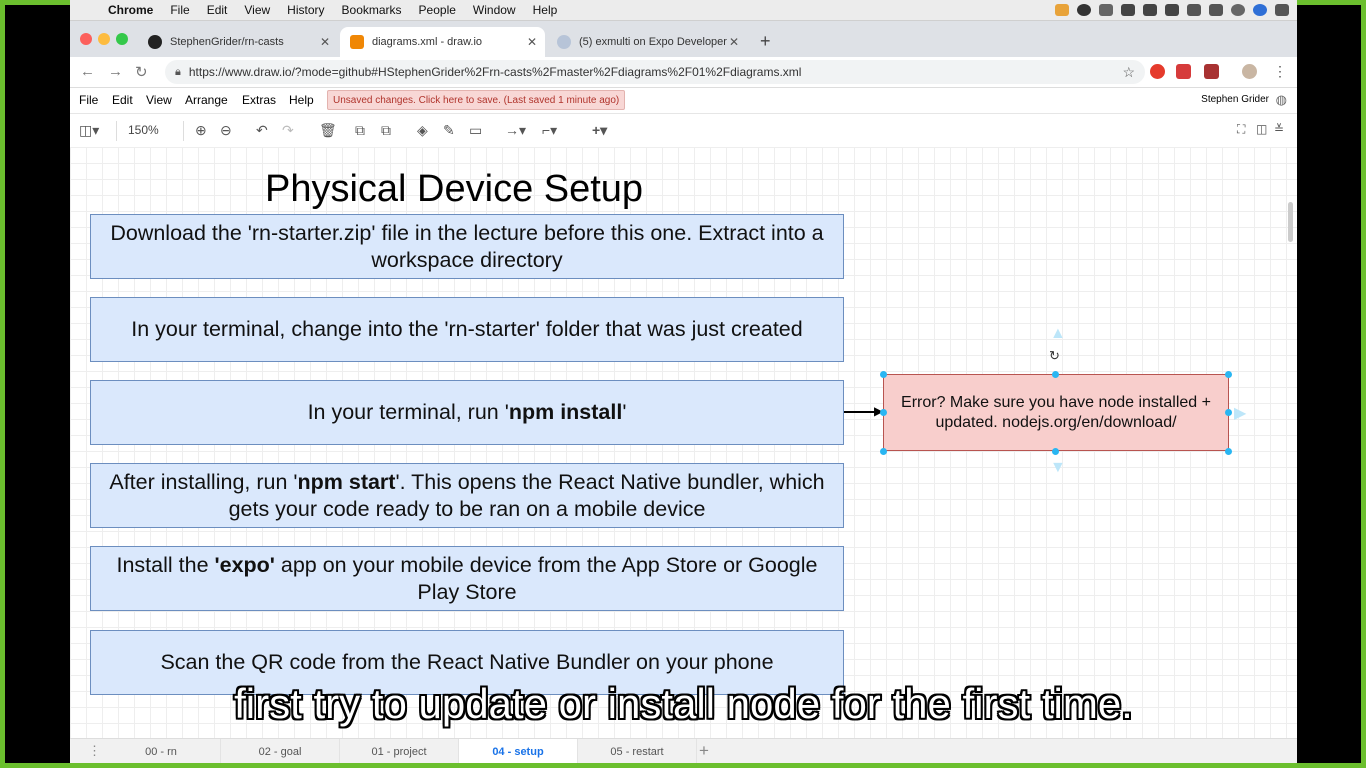 The image size is (1366, 768). I want to click on window-close-button, so click(86, 39).